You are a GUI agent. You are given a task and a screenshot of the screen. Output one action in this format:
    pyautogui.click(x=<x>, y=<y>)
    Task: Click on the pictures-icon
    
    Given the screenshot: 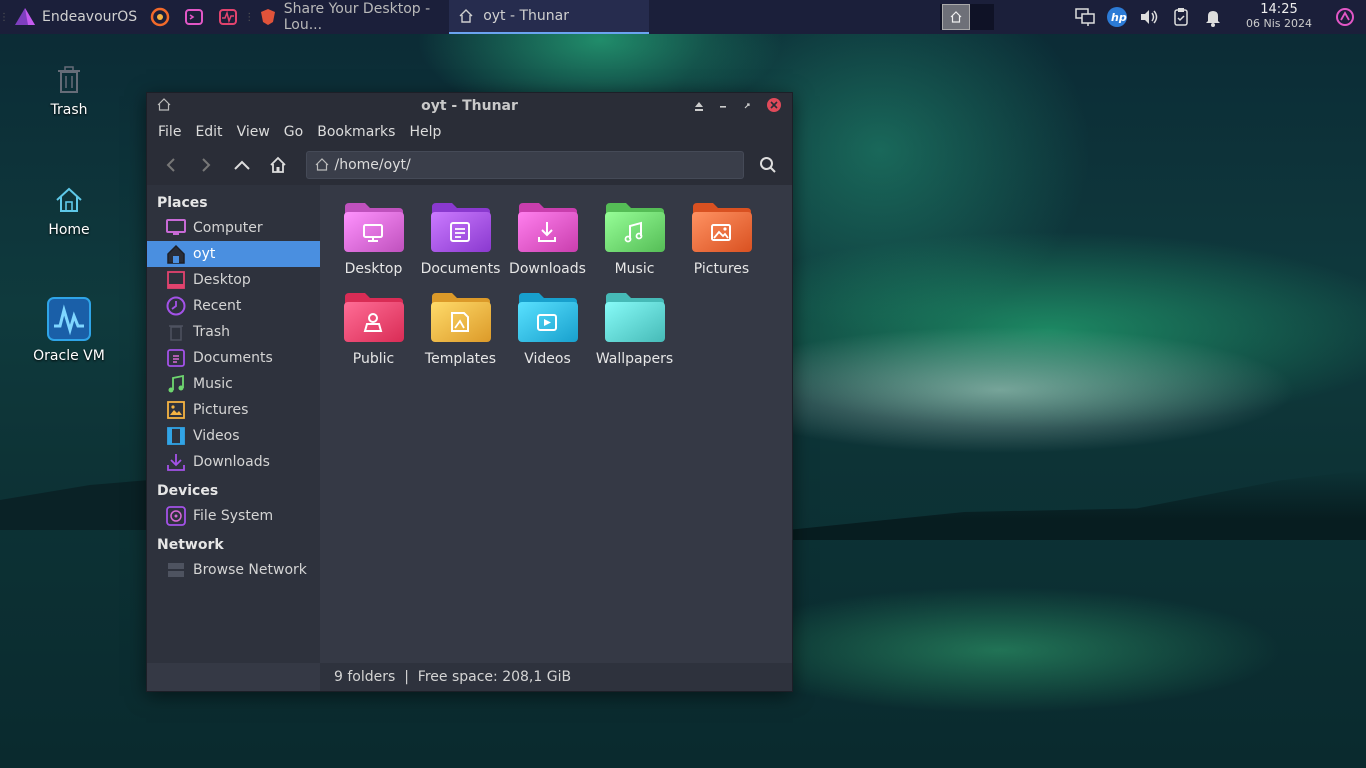 What is the action you would take?
    pyautogui.click(x=176, y=410)
    